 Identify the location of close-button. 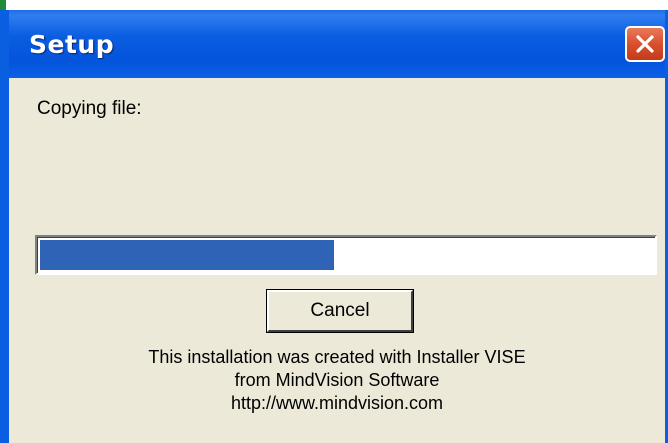
(645, 44).